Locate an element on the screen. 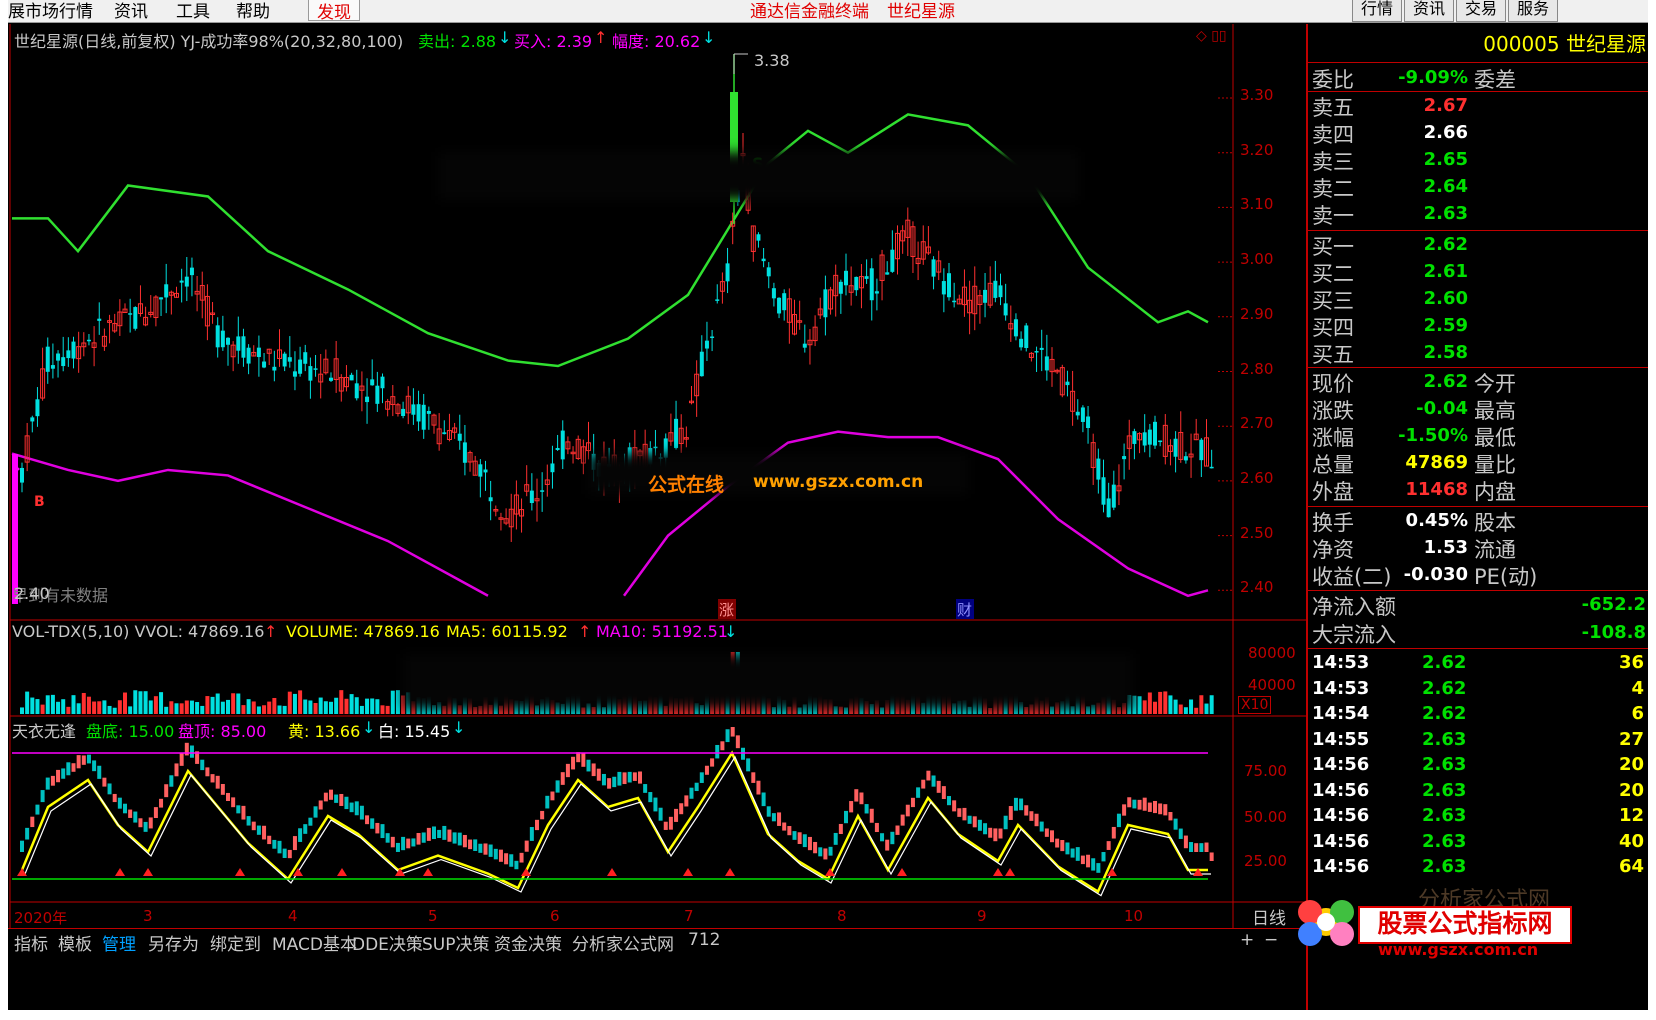 This screenshot has width=1656, height=1020. menu-market: 展市场行情 is located at coordinates (50, 11).